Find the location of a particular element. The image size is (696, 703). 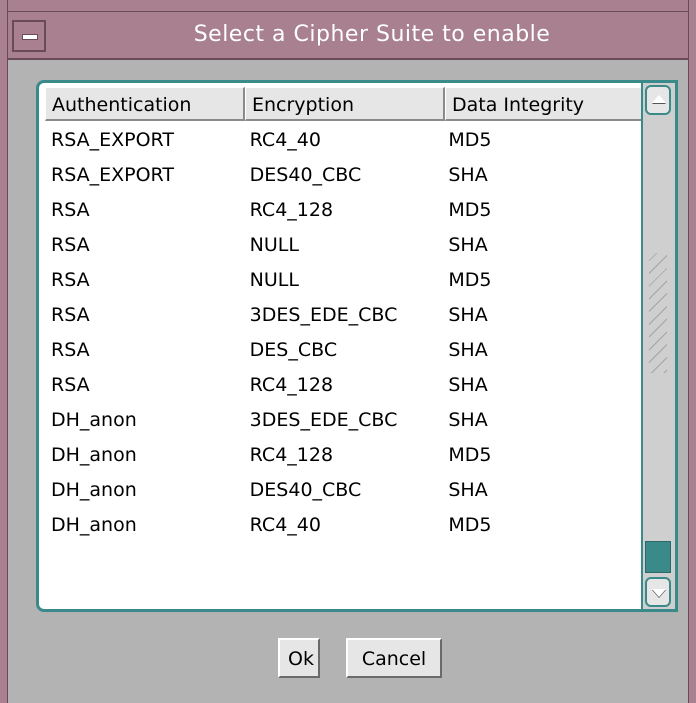

table-header: Authentication Encryption Data Integrity is located at coordinates (346, 104).